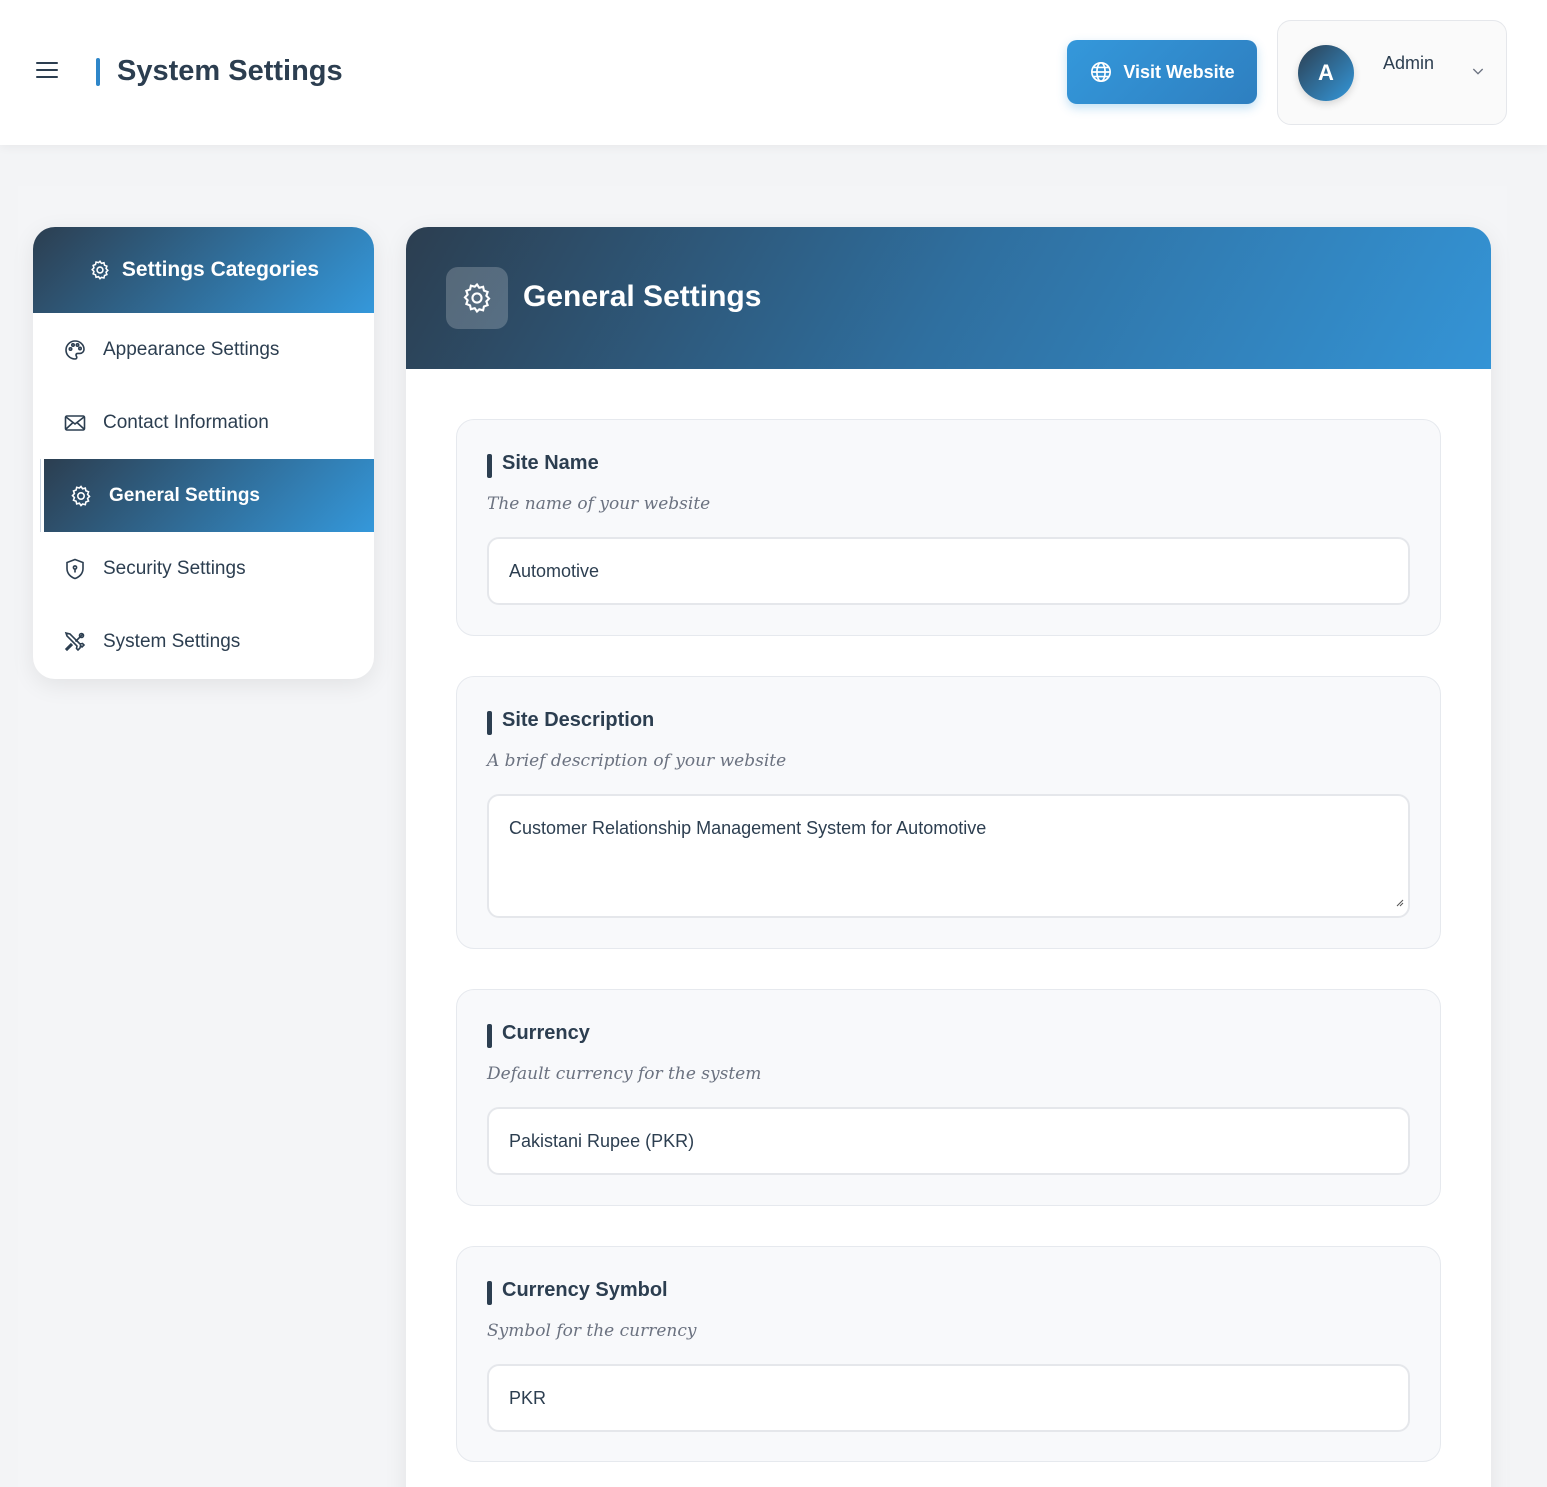  I want to click on sidebar-item-label: System Settings, so click(172, 641).